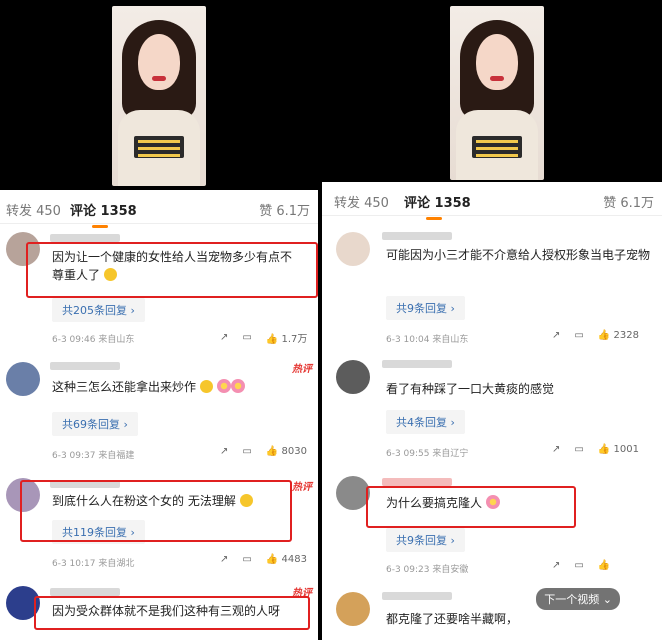 This screenshot has height=640, width=662. Describe the element at coordinates (93, 340) in the screenshot. I see `comment-meta: 6-3 09:46 来自山东` at that location.